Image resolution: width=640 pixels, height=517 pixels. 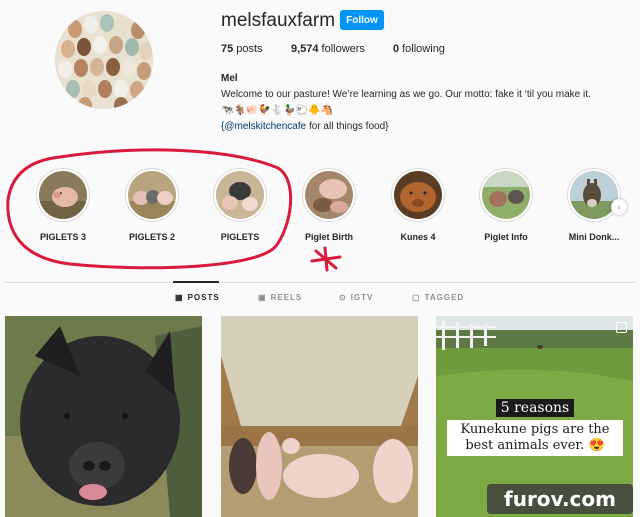 I want to click on posts-count-stat: 75 posts, so click(x=256, y=49).